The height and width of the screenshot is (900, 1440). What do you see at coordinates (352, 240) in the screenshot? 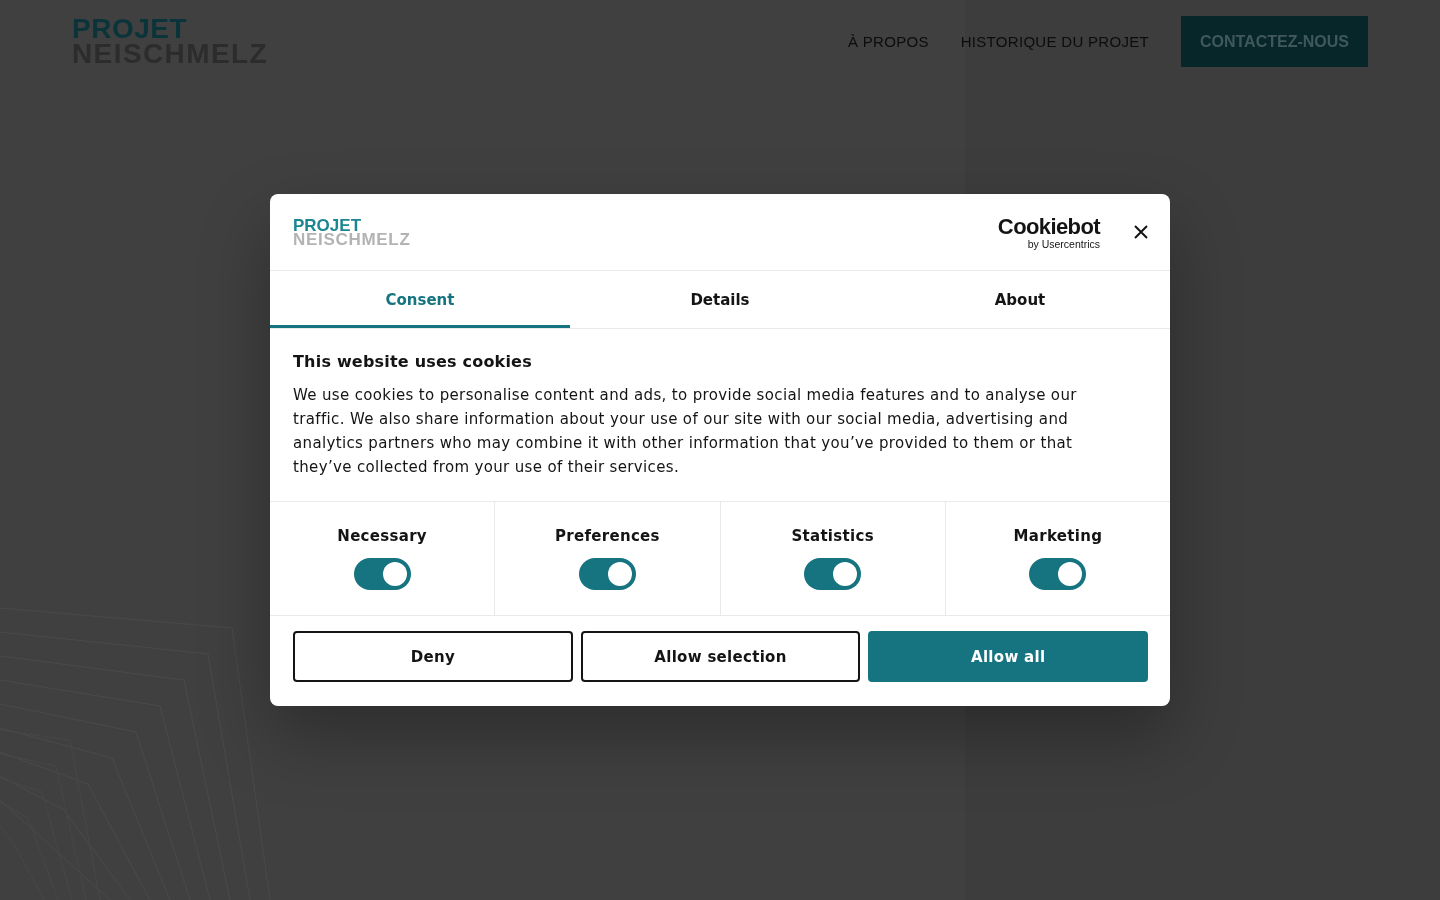
I see `logo-subtitle: NEISCHMELZ` at bounding box center [352, 240].